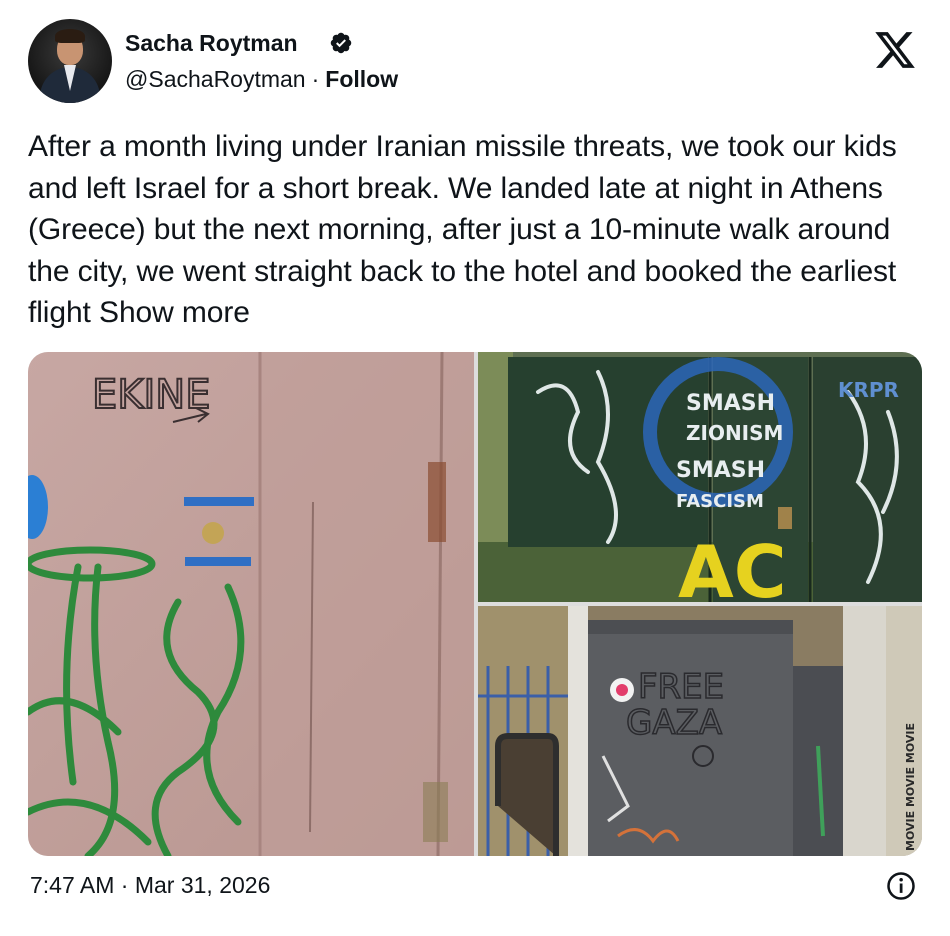 The image size is (950, 936). I want to click on photo-gray-box: FREE GAZA MOVIE MOVIE MOVIE, so click(700, 731).